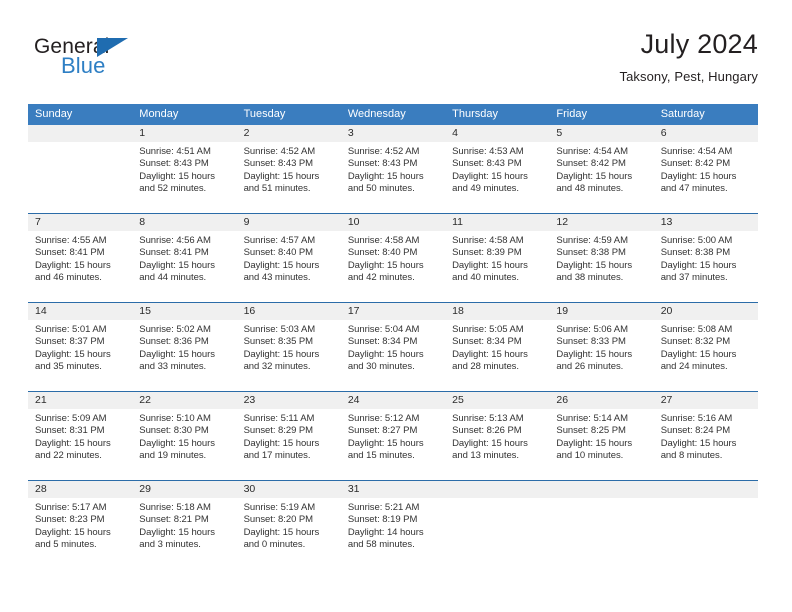  What do you see at coordinates (80, 222) in the screenshot?
I see `day-number: 7` at bounding box center [80, 222].